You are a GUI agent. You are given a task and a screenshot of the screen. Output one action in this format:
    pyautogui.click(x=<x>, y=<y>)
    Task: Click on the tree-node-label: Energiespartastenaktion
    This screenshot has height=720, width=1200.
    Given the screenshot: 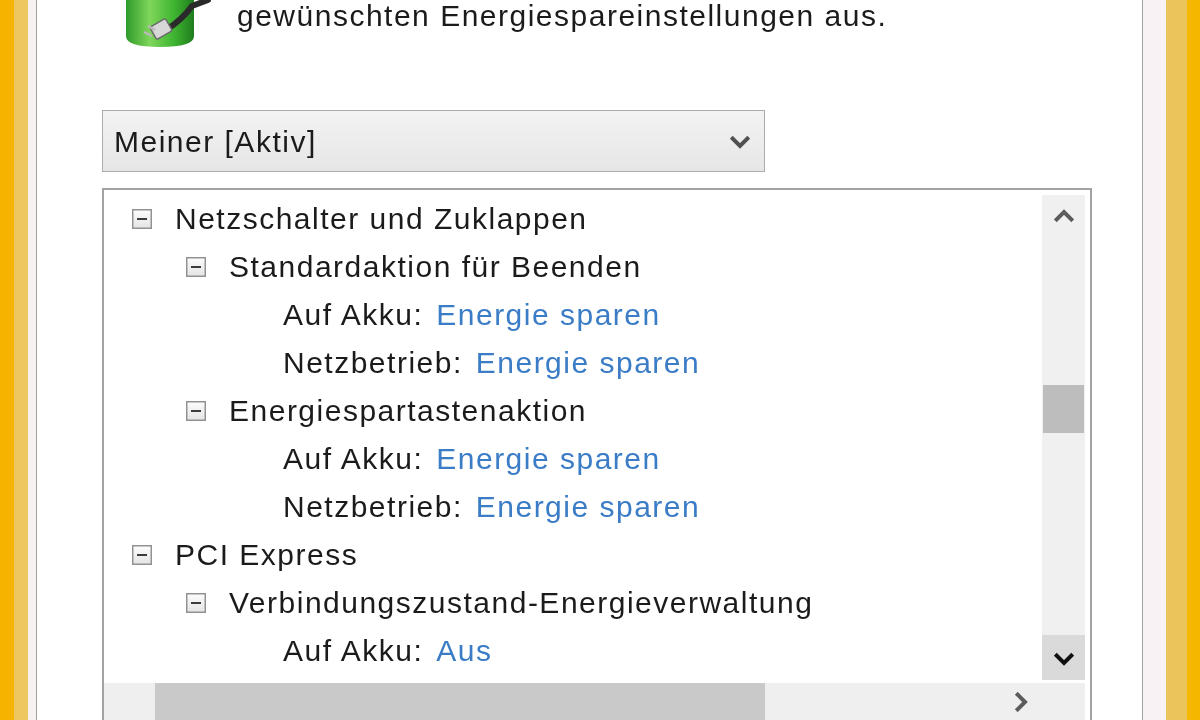 What is the action you would take?
    pyautogui.click(x=408, y=411)
    